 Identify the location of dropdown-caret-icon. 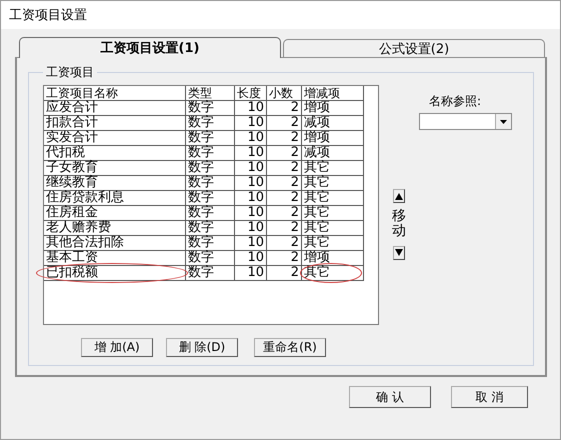
(503, 122).